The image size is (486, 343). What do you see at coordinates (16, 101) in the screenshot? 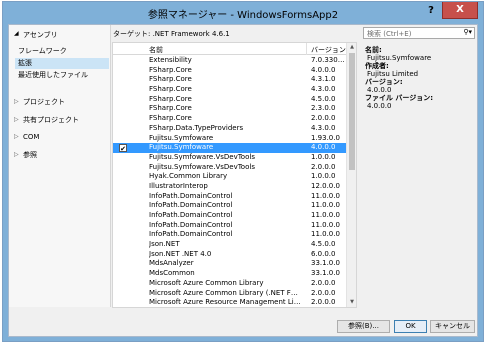
I see `collapsed-triangle-icon: ▷` at bounding box center [16, 101].